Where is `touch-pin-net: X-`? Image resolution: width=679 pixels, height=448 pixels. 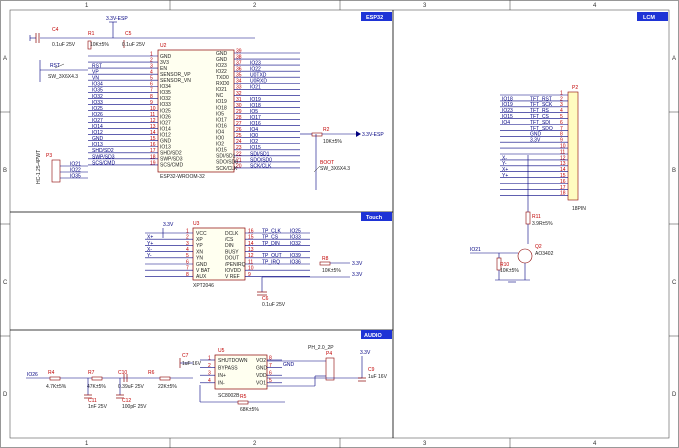
touch-pin-net: X- is located at coordinates (149, 250).